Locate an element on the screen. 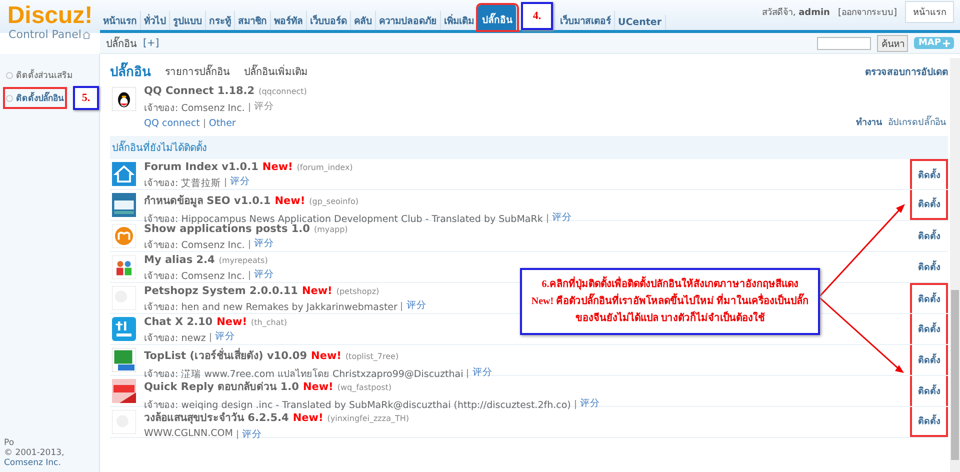 The width and height of the screenshot is (960, 472). nav-tab: สมาชิก is located at coordinates (253, 20).